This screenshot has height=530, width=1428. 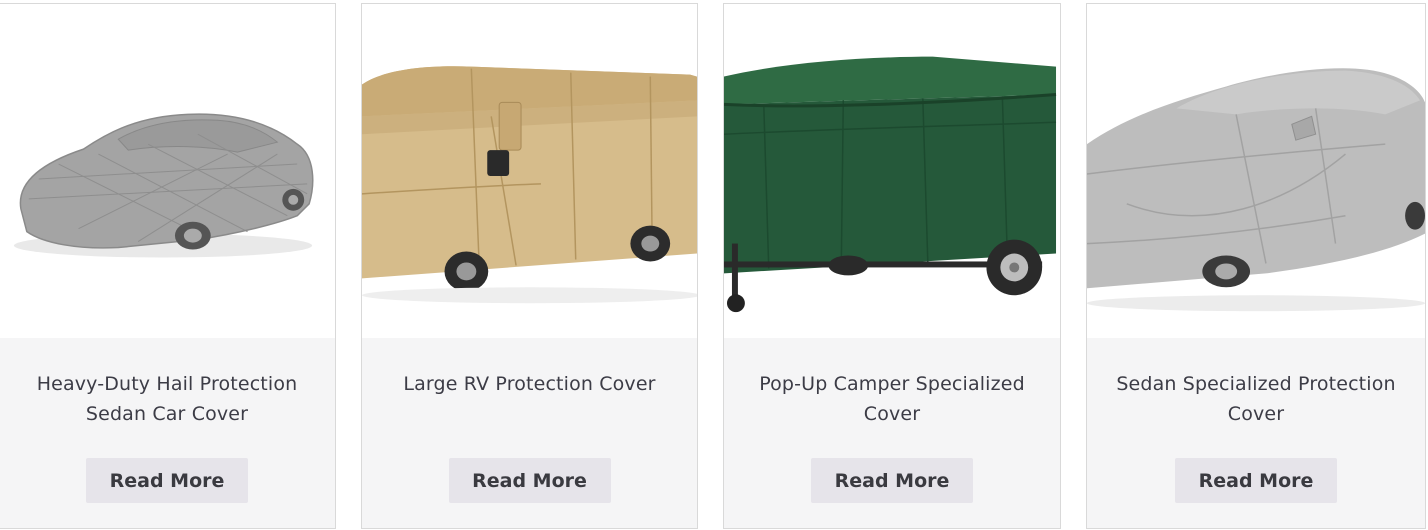 I want to click on product-image-light-gray-sedan-cover, so click(x=1256, y=171).